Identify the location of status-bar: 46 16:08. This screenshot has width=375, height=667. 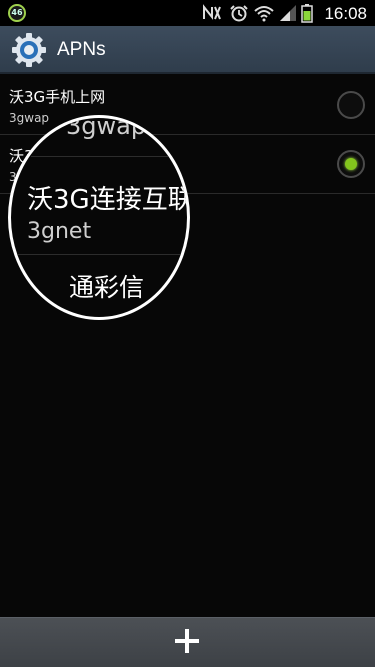
(187, 13).